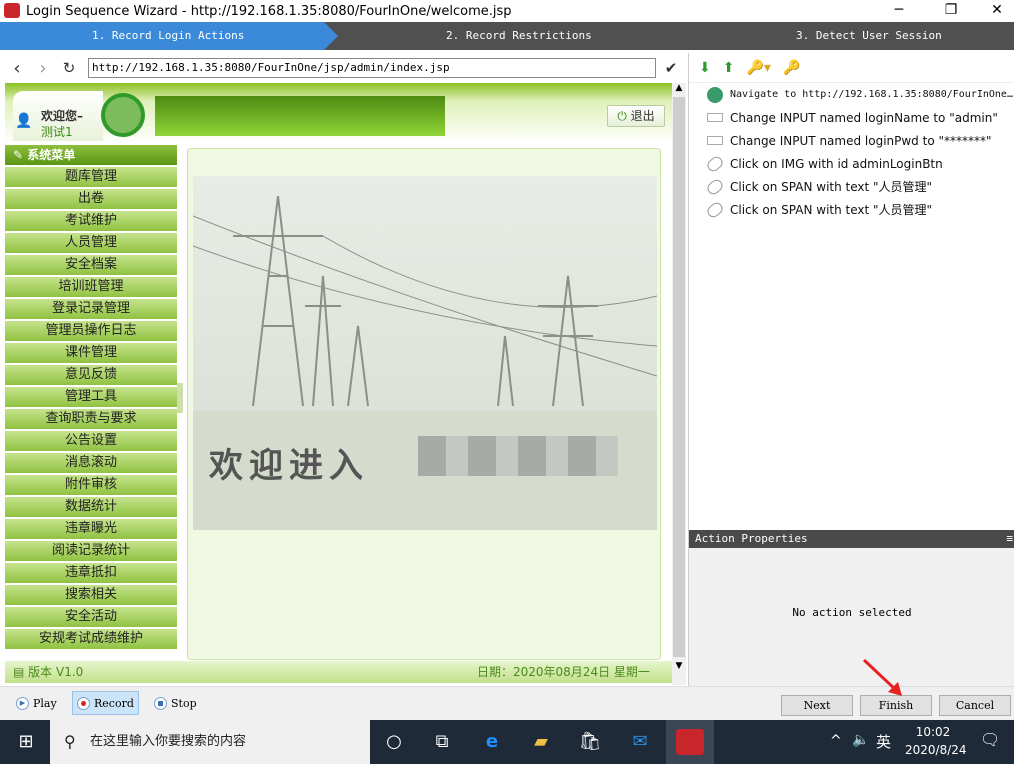 This screenshot has width=1014, height=764. I want to click on next-button: Next, so click(817, 705).